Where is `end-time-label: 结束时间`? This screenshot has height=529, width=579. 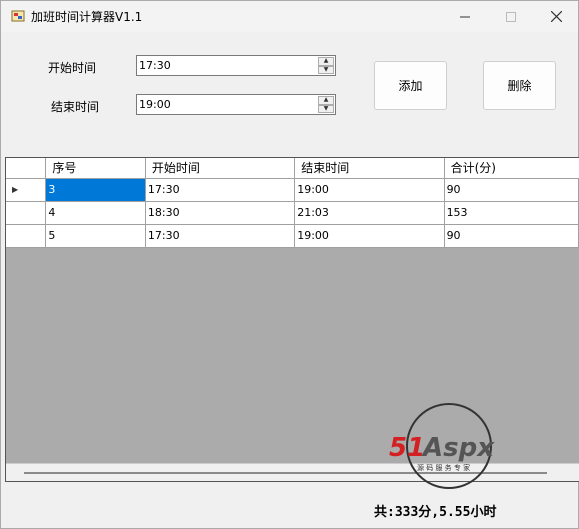
end-time-label: 结束时间 is located at coordinates (75, 107).